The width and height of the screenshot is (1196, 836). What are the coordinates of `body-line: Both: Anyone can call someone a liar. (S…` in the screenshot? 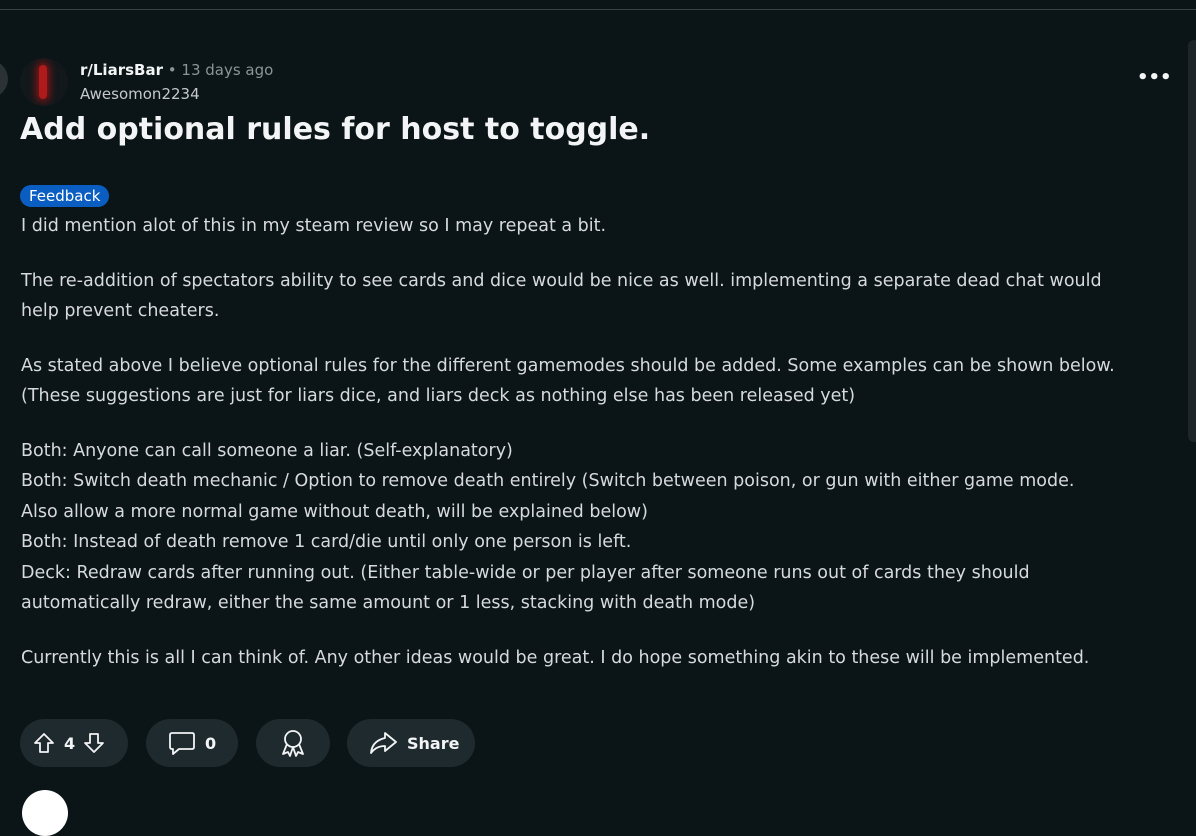 It's located at (267, 450).